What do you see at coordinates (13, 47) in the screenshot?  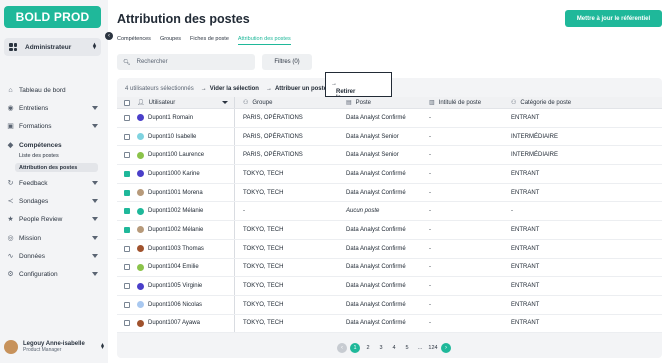 I see `grid-icon` at bounding box center [13, 47].